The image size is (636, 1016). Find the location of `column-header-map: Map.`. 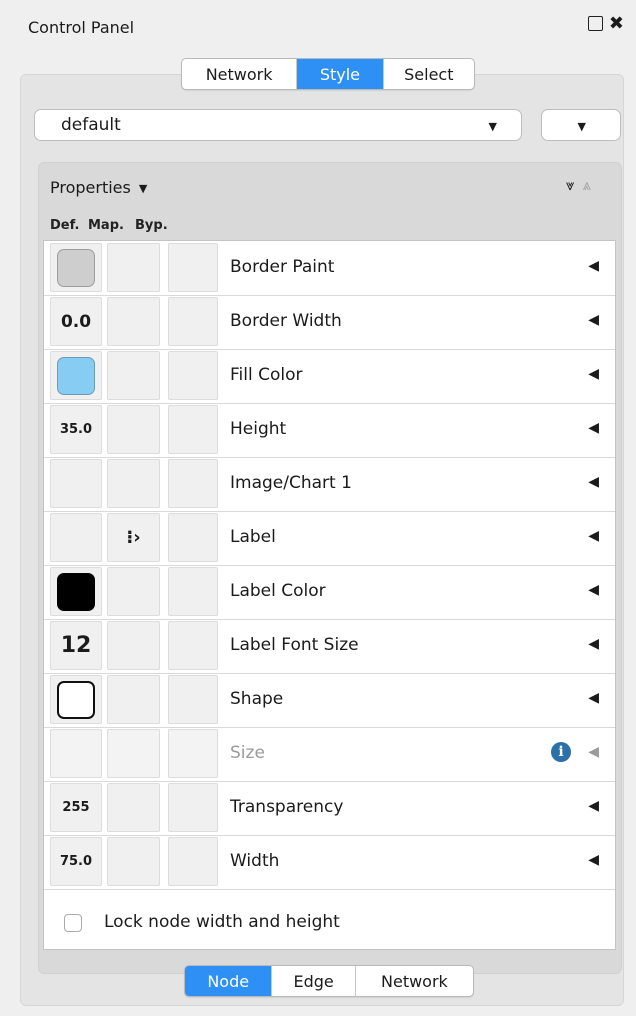

column-header-map: Map. is located at coordinates (106, 225).